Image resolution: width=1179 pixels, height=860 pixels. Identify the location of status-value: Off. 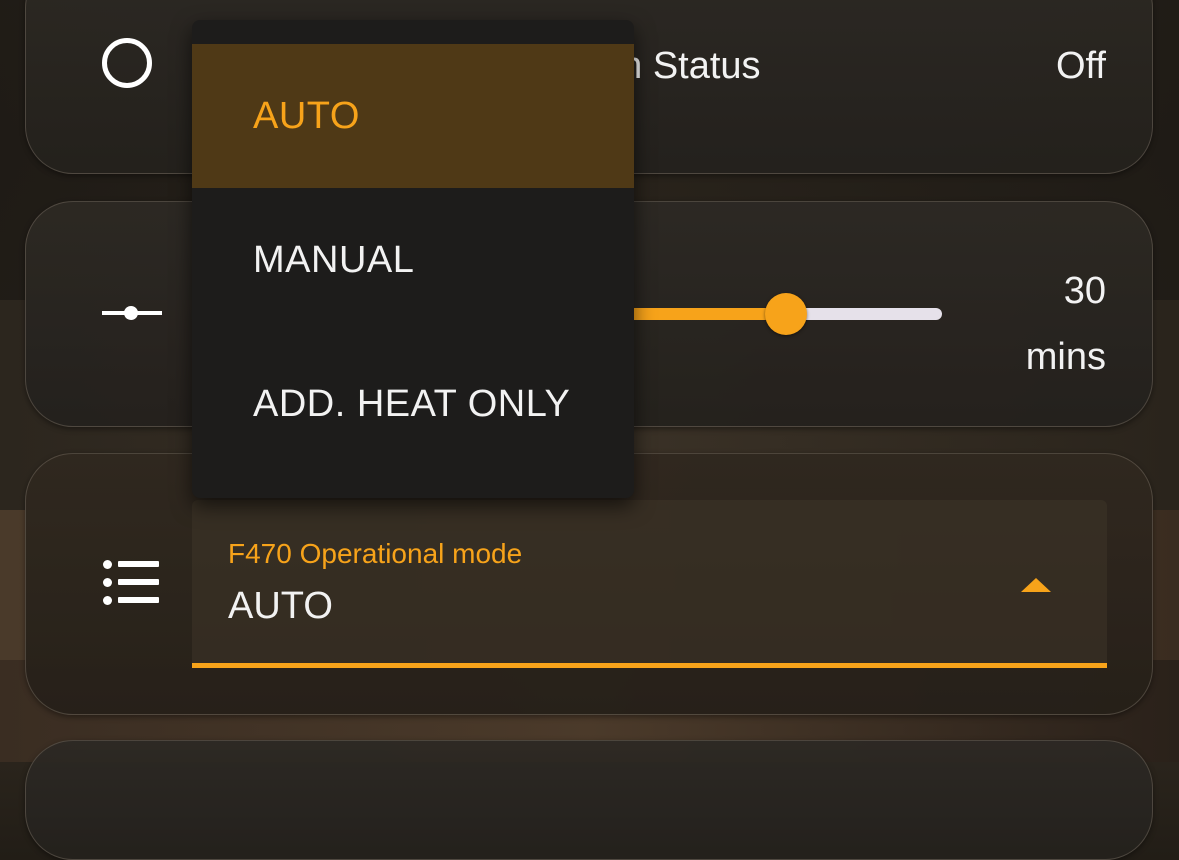
(1081, 66).